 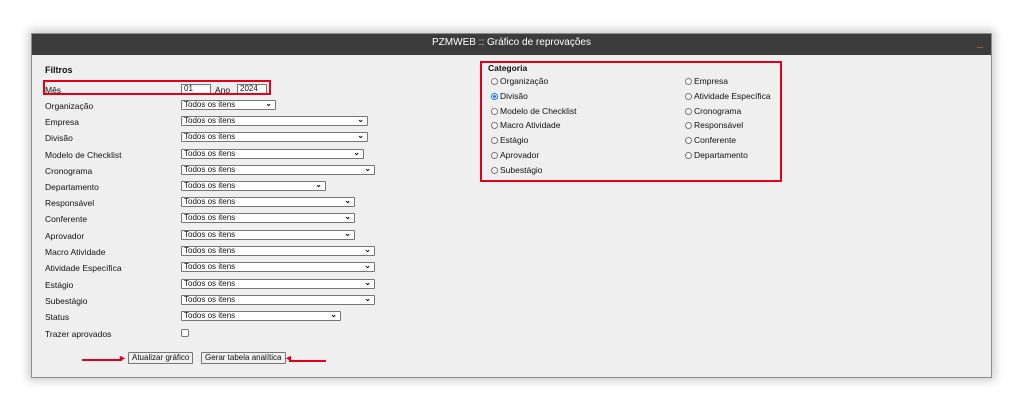 What do you see at coordinates (78, 334) in the screenshot?
I see `bring-approved-label: Trazer aprovados` at bounding box center [78, 334].